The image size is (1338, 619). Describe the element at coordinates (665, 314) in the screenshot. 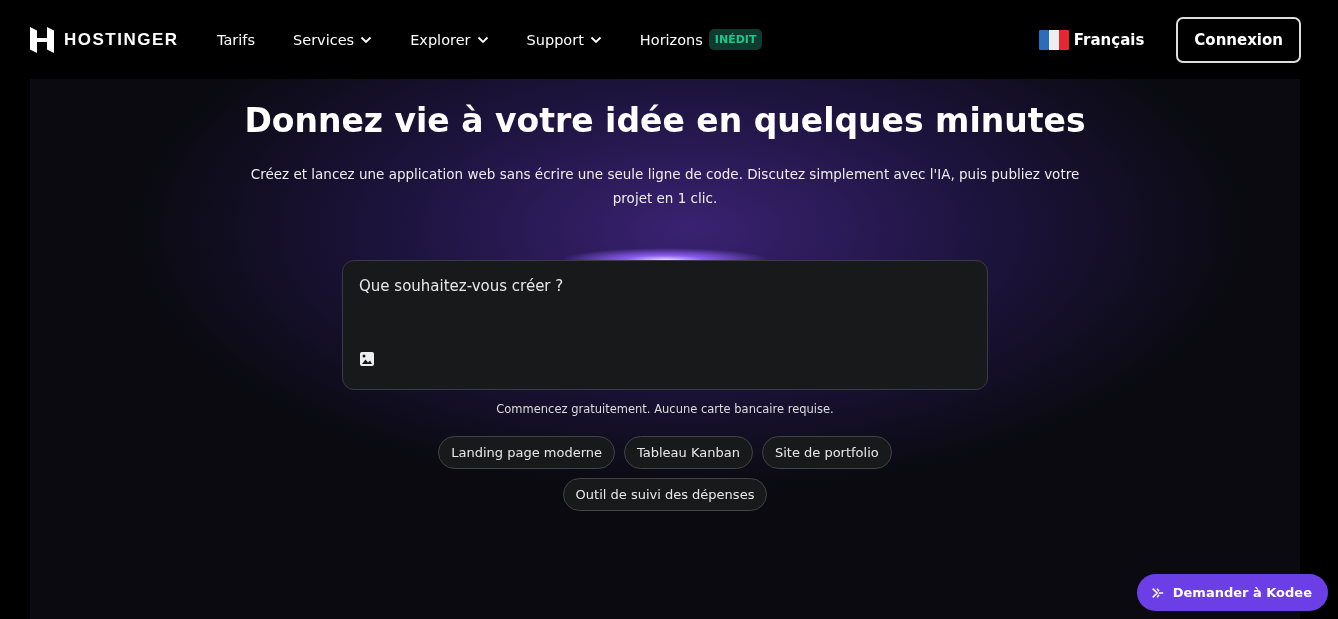

I see `prompt-field: Que souhaitez-vous créer ?` at that location.